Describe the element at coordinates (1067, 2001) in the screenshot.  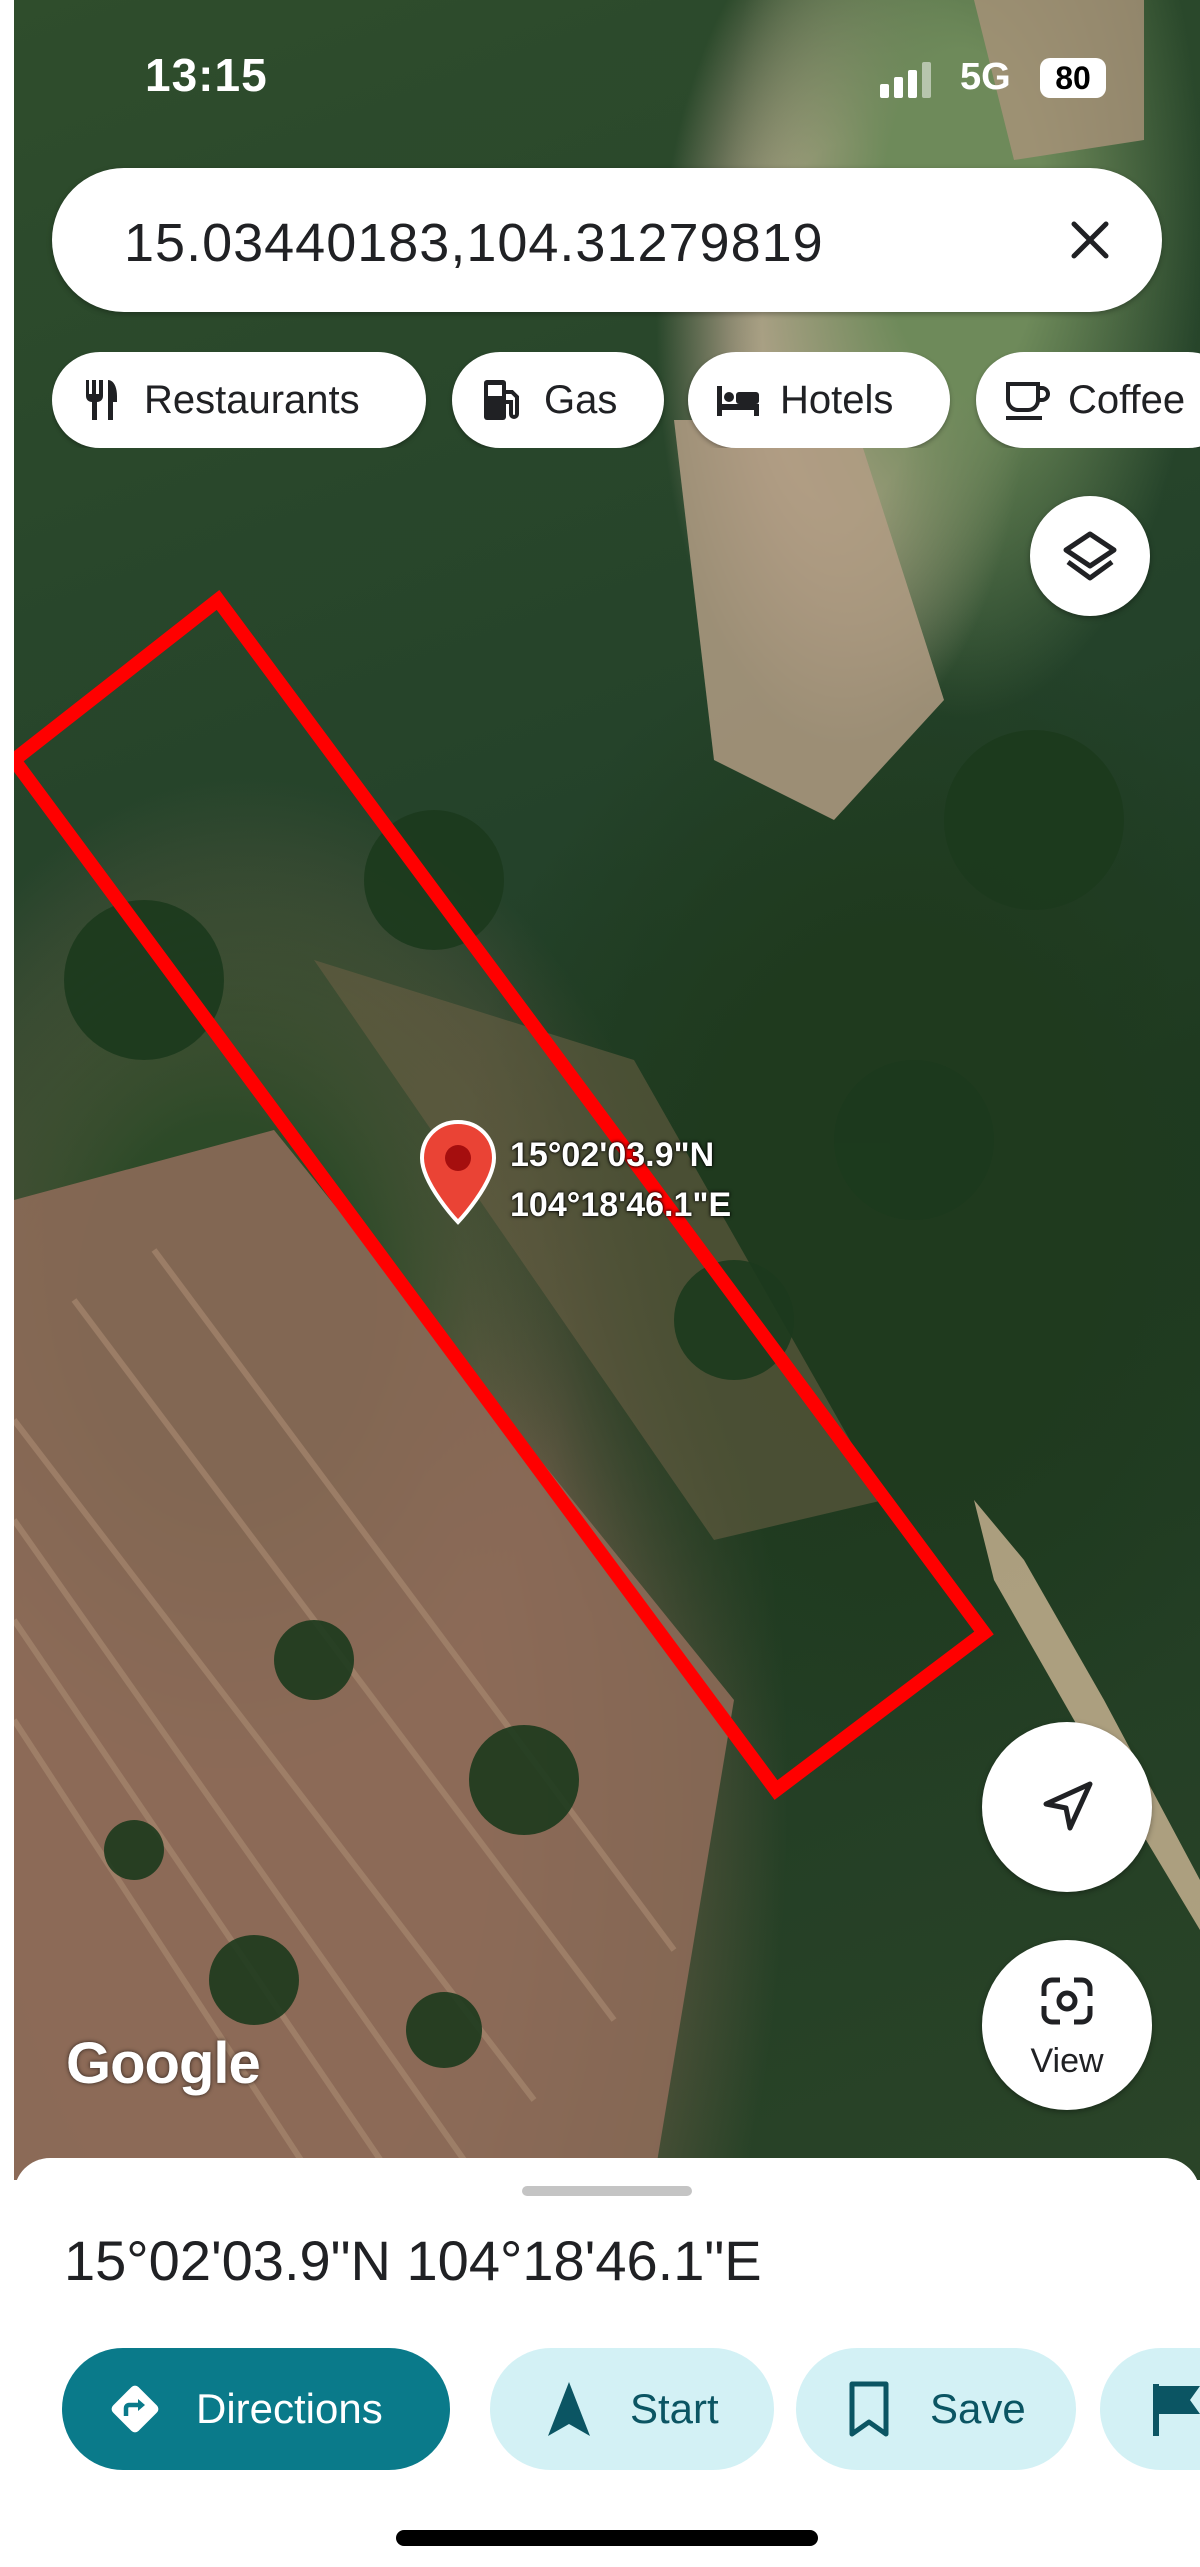
I see `camera-lens-icon` at that location.